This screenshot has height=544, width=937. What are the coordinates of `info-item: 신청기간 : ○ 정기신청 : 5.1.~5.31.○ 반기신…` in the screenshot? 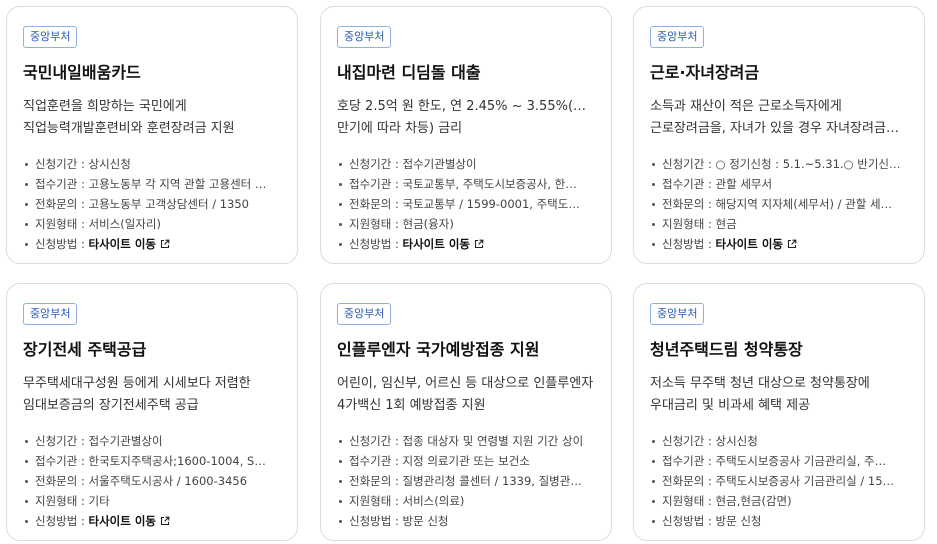 It's located at (779, 164).